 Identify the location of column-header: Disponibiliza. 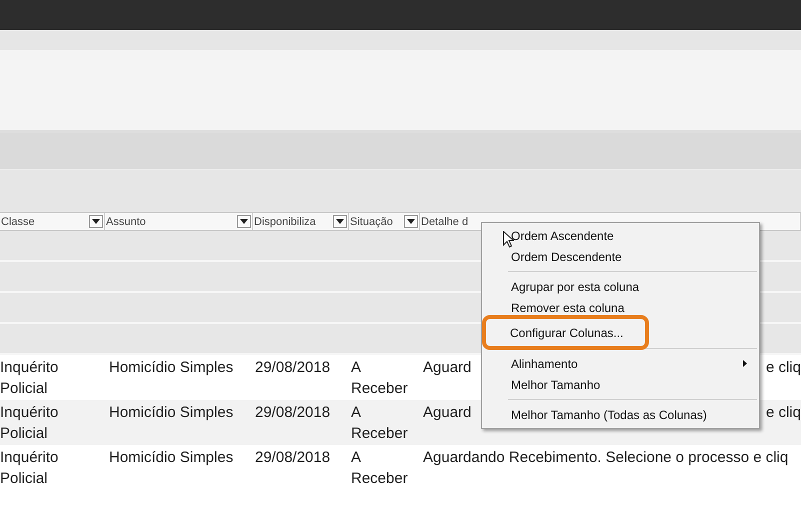
(284, 222).